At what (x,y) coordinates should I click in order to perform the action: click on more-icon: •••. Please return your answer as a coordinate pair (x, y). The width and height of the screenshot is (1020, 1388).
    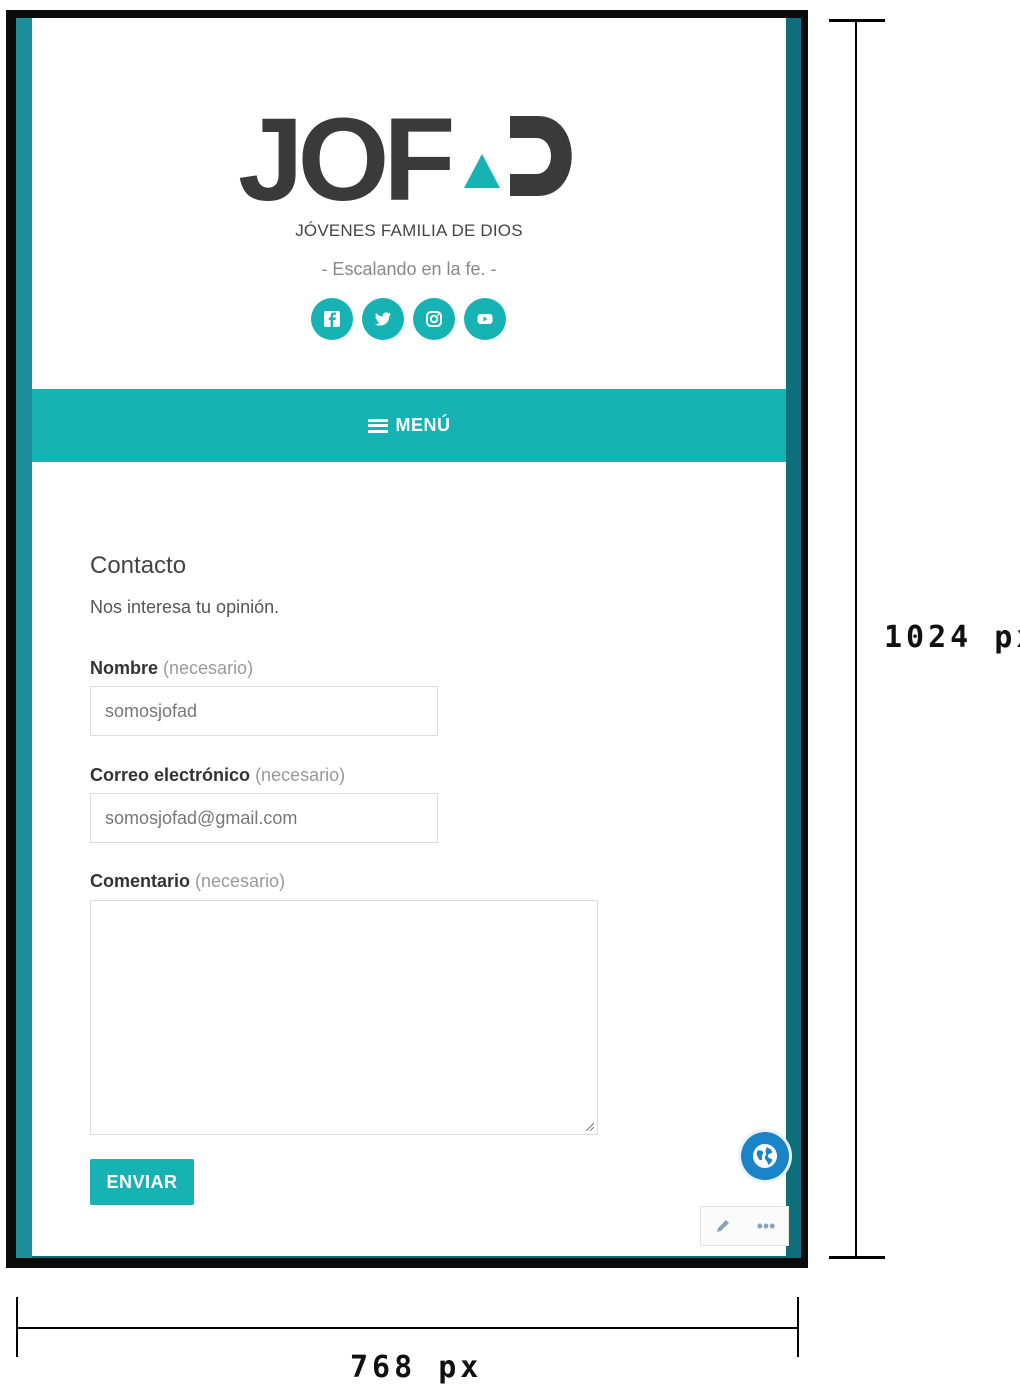
    Looking at the image, I should click on (766, 1226).